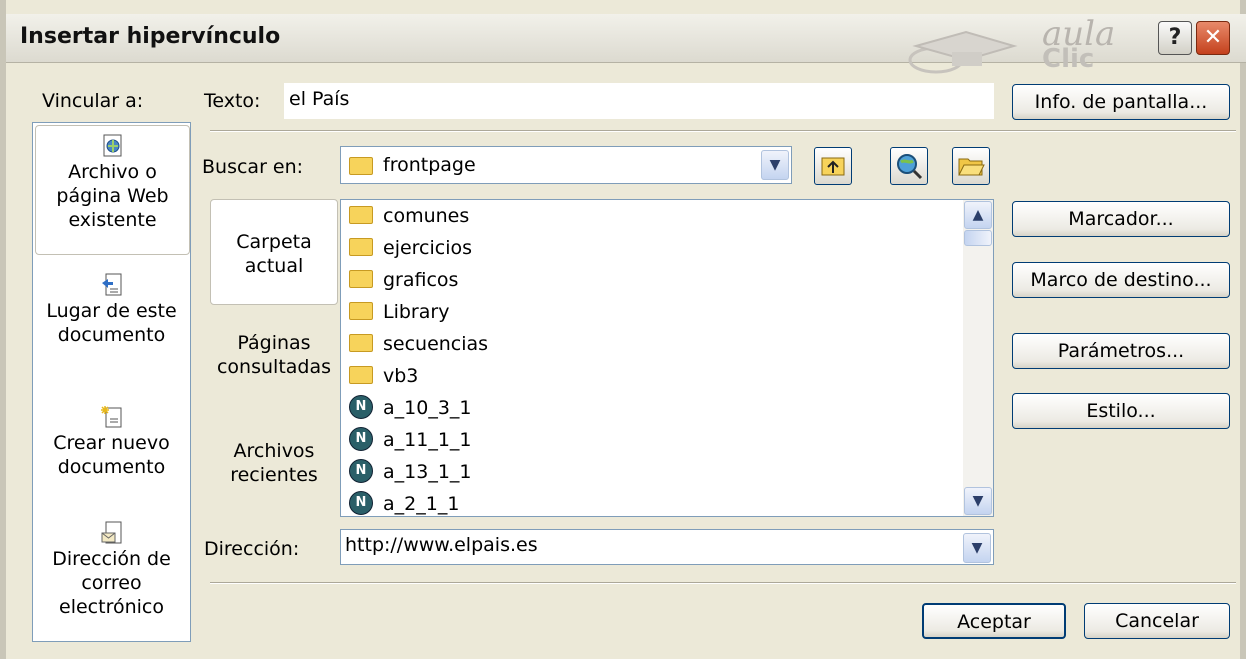 The height and width of the screenshot is (659, 1246). I want to click on scroll-down-icon: ▼, so click(978, 501).